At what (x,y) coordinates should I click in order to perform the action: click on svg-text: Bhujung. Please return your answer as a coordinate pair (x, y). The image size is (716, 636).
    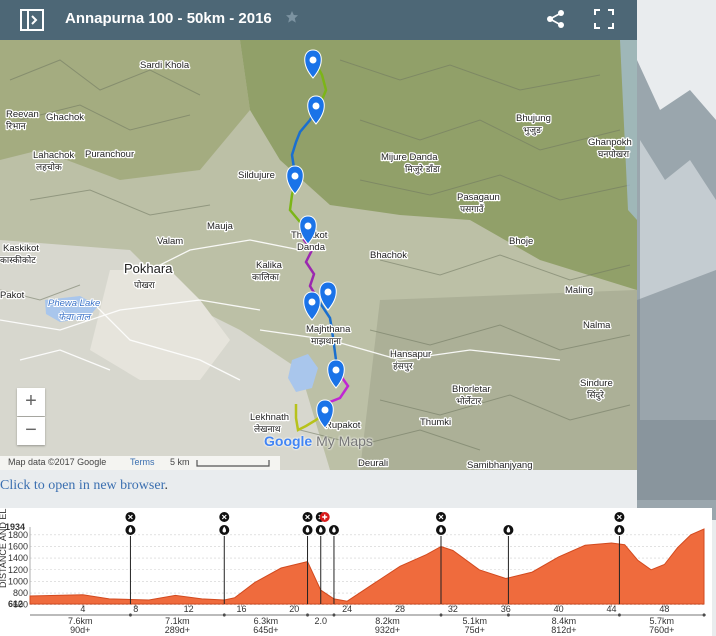
    Looking at the image, I should click on (533, 118).